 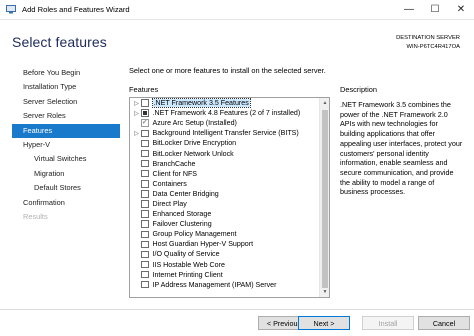 What do you see at coordinates (182, 224) in the screenshot?
I see `feature-label: Failover Clustering` at bounding box center [182, 224].